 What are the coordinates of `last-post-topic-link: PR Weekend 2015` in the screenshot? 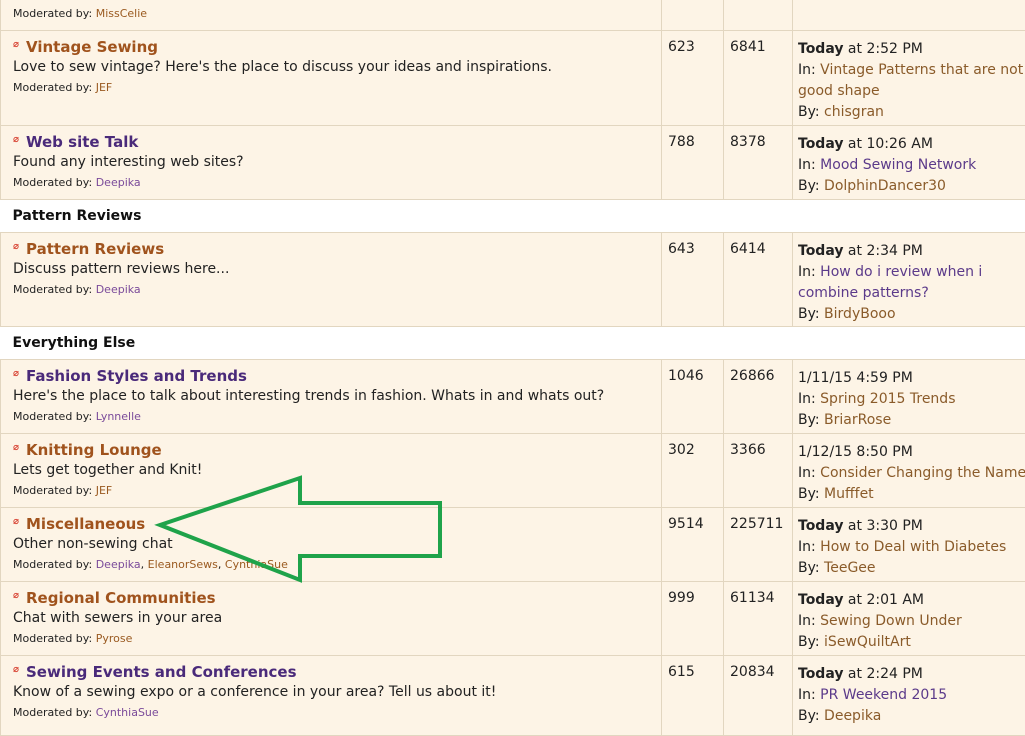 It's located at (883, 695).